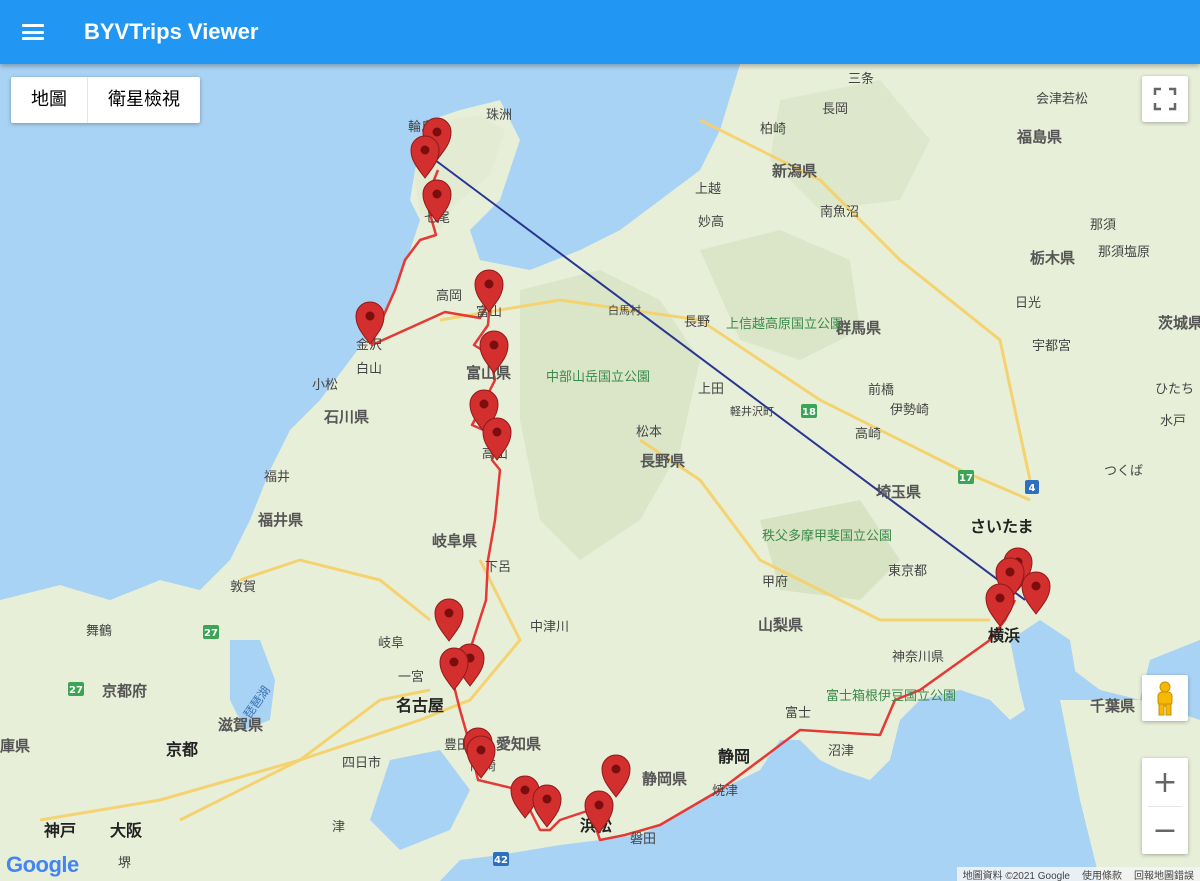  What do you see at coordinates (918, 657) in the screenshot?
I see `map-label: 神奈川県` at bounding box center [918, 657].